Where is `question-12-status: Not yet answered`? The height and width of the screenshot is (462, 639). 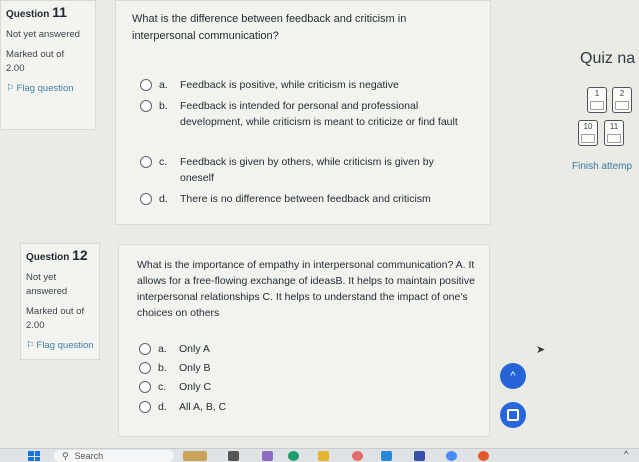 question-12-status: Not yet answered is located at coordinates (47, 284).